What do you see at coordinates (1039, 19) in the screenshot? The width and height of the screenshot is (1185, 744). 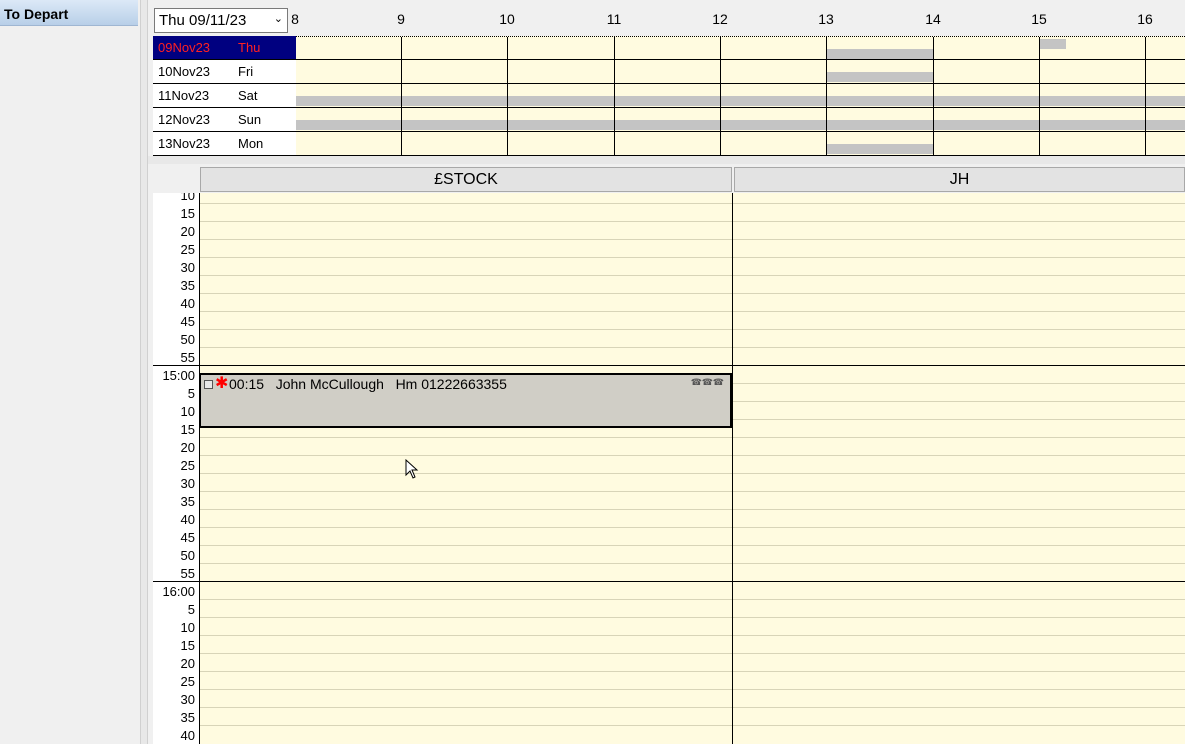 I see `hour-label: 15` at bounding box center [1039, 19].